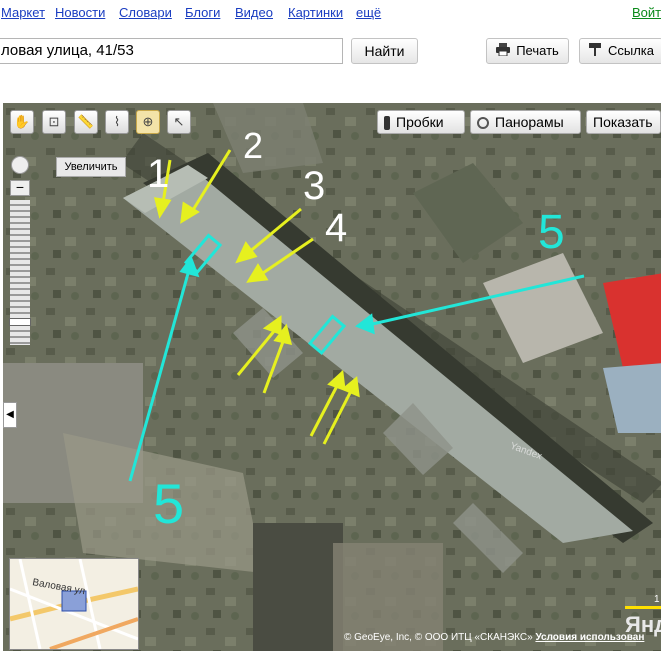  I want to click on nav-link-video: Видео, so click(254, 12).